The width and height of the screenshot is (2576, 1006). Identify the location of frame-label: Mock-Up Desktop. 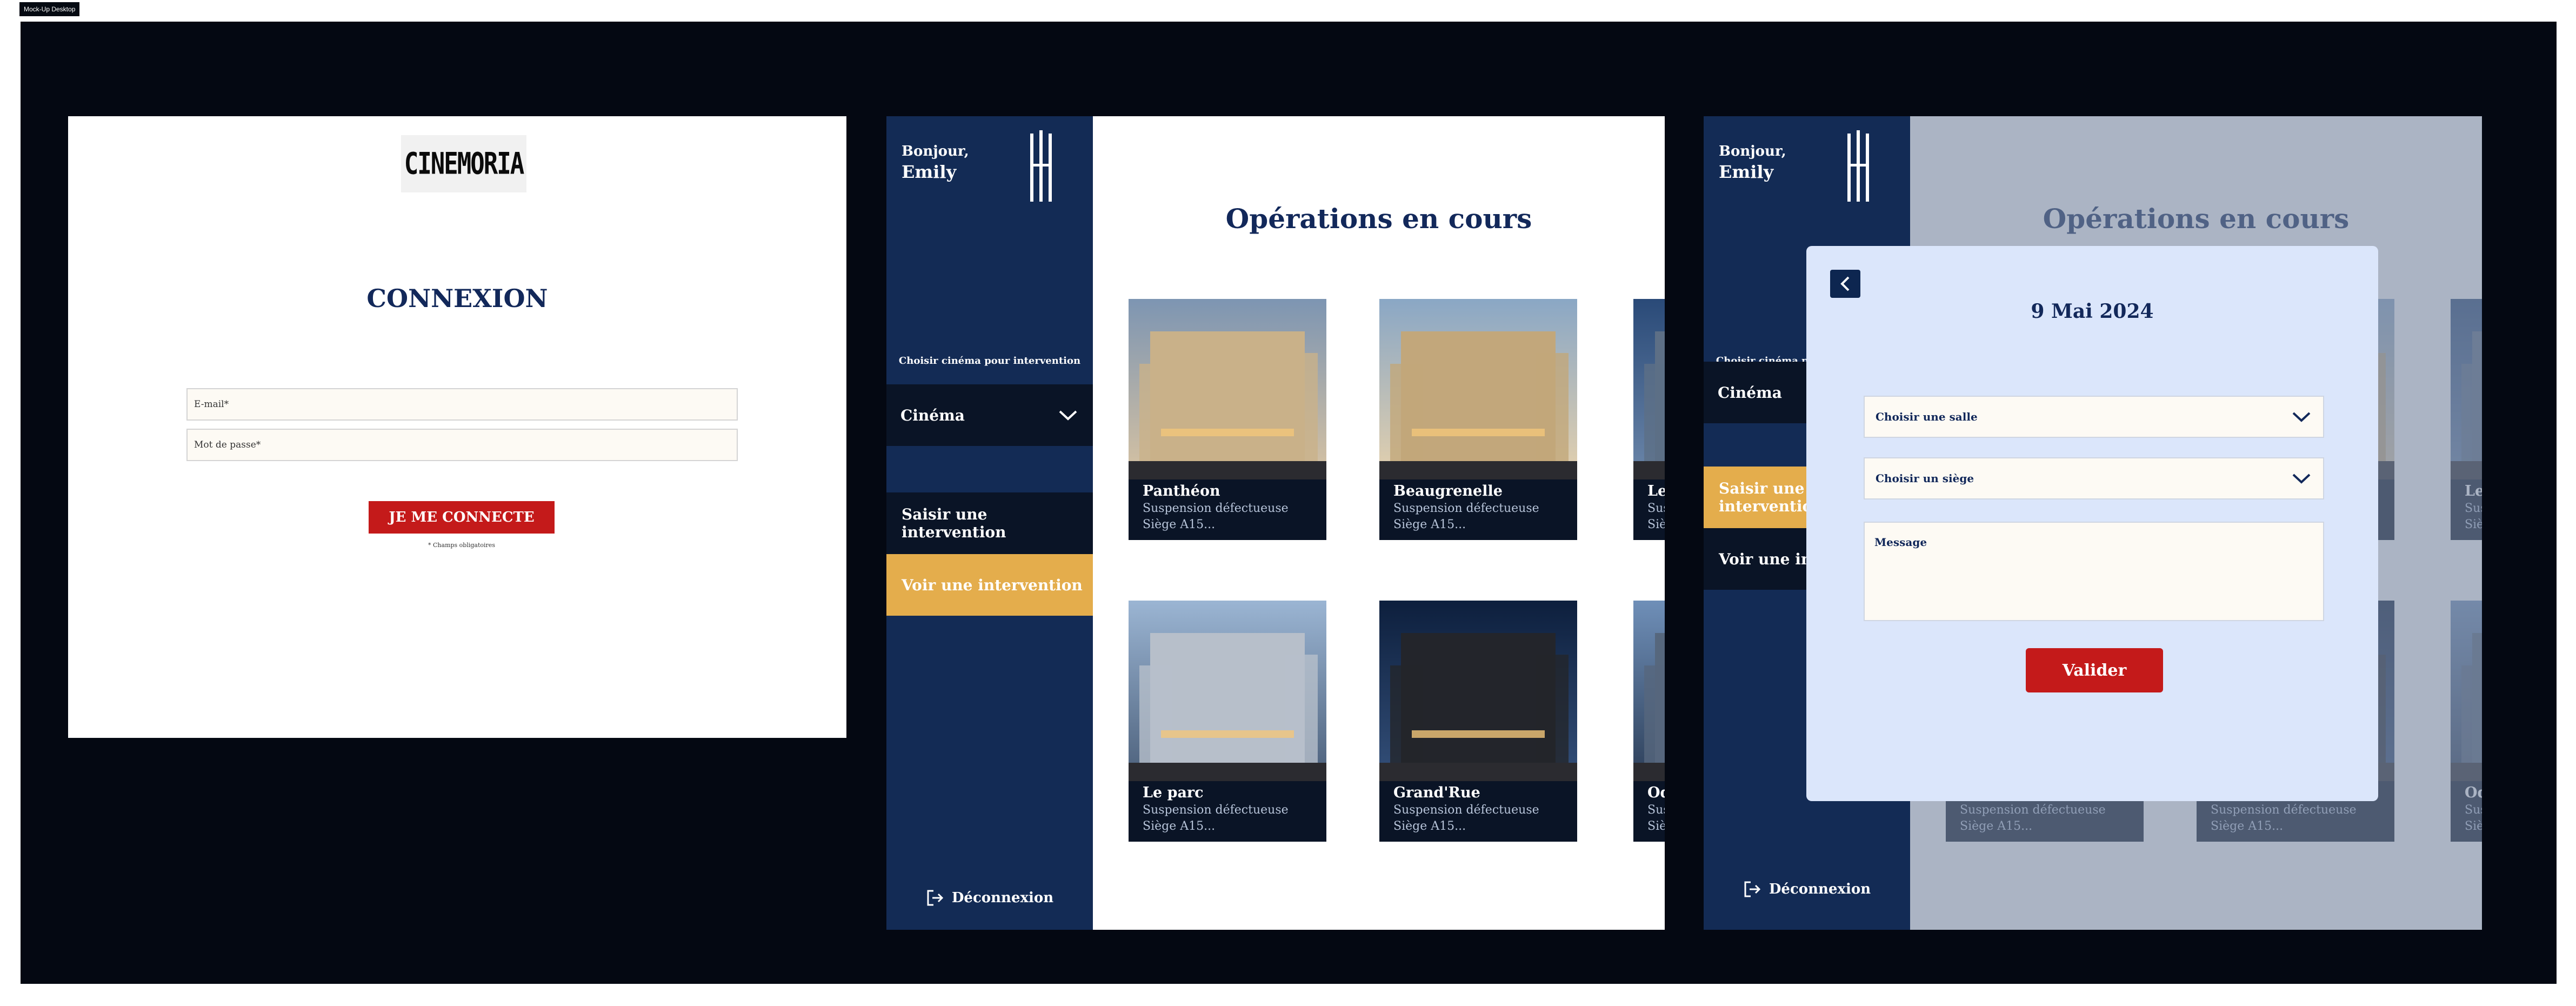
(49, 9).